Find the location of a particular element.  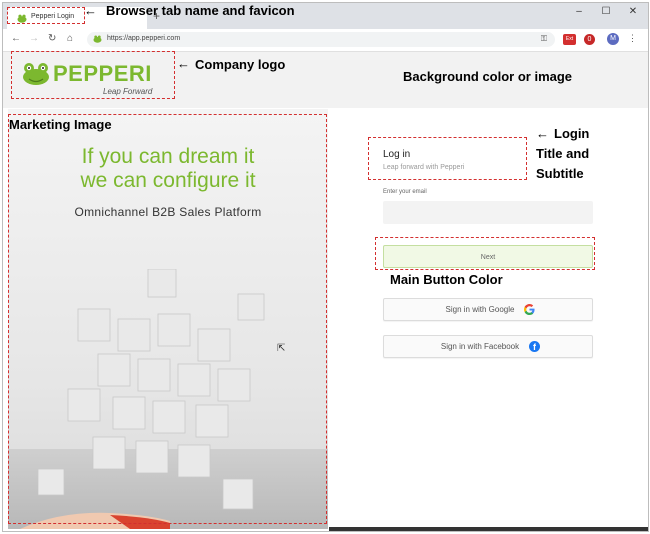

facebook-signin-label: Sign in with Facebook is located at coordinates (480, 346).